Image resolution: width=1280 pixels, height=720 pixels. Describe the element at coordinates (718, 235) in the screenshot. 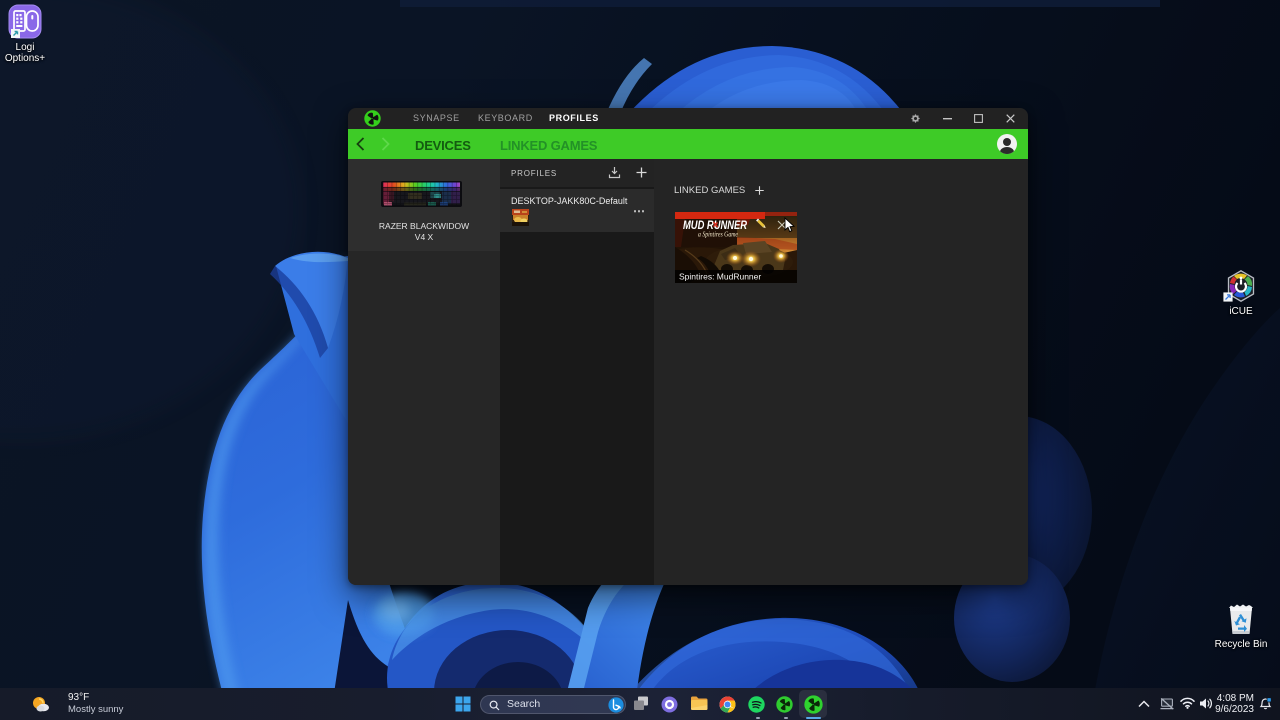

I see `svg-text: a Spintires Game` at that location.